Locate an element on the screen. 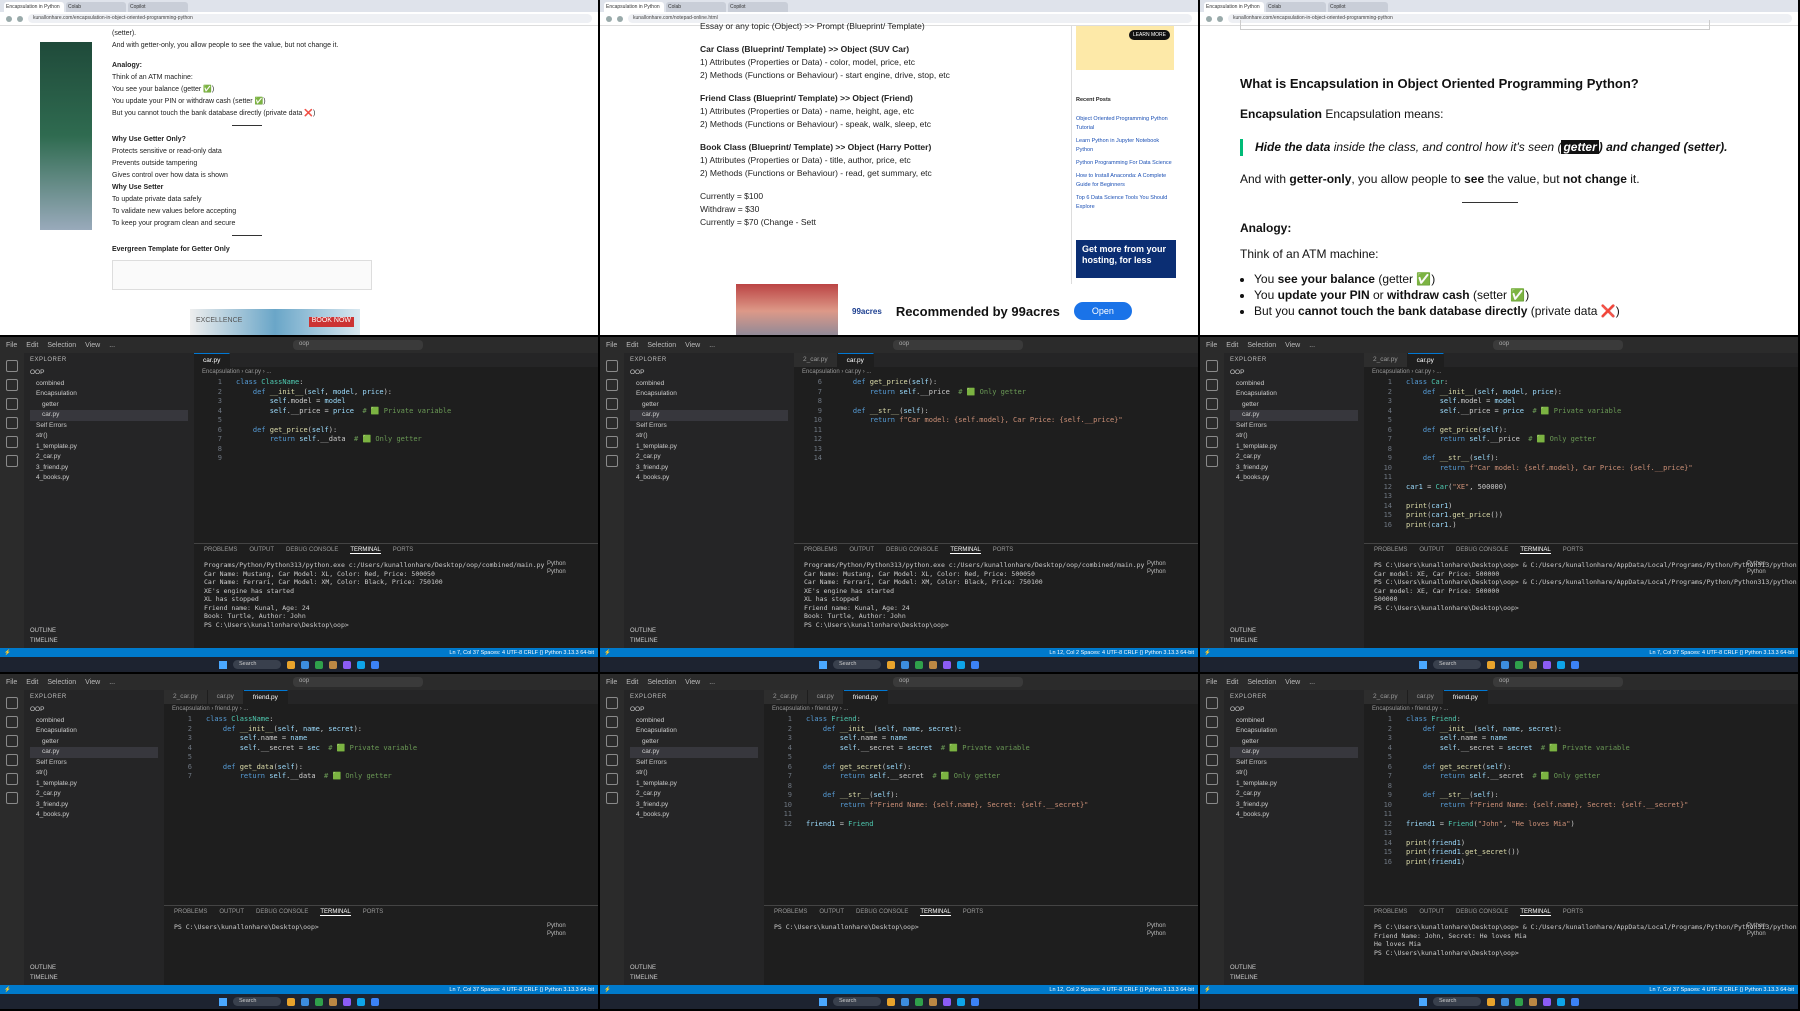 Image resolution: width=1800 pixels, height=1011 pixels. banner-ad: EXCELLENCE BOOK NOW is located at coordinates (275, 322).